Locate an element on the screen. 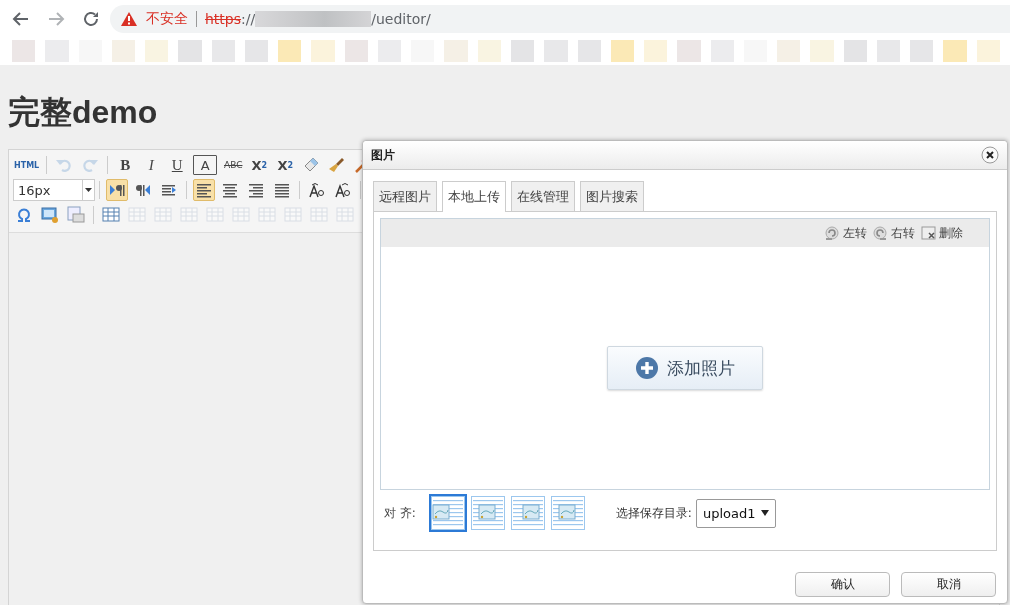  image-icon is located at coordinates (50, 215).